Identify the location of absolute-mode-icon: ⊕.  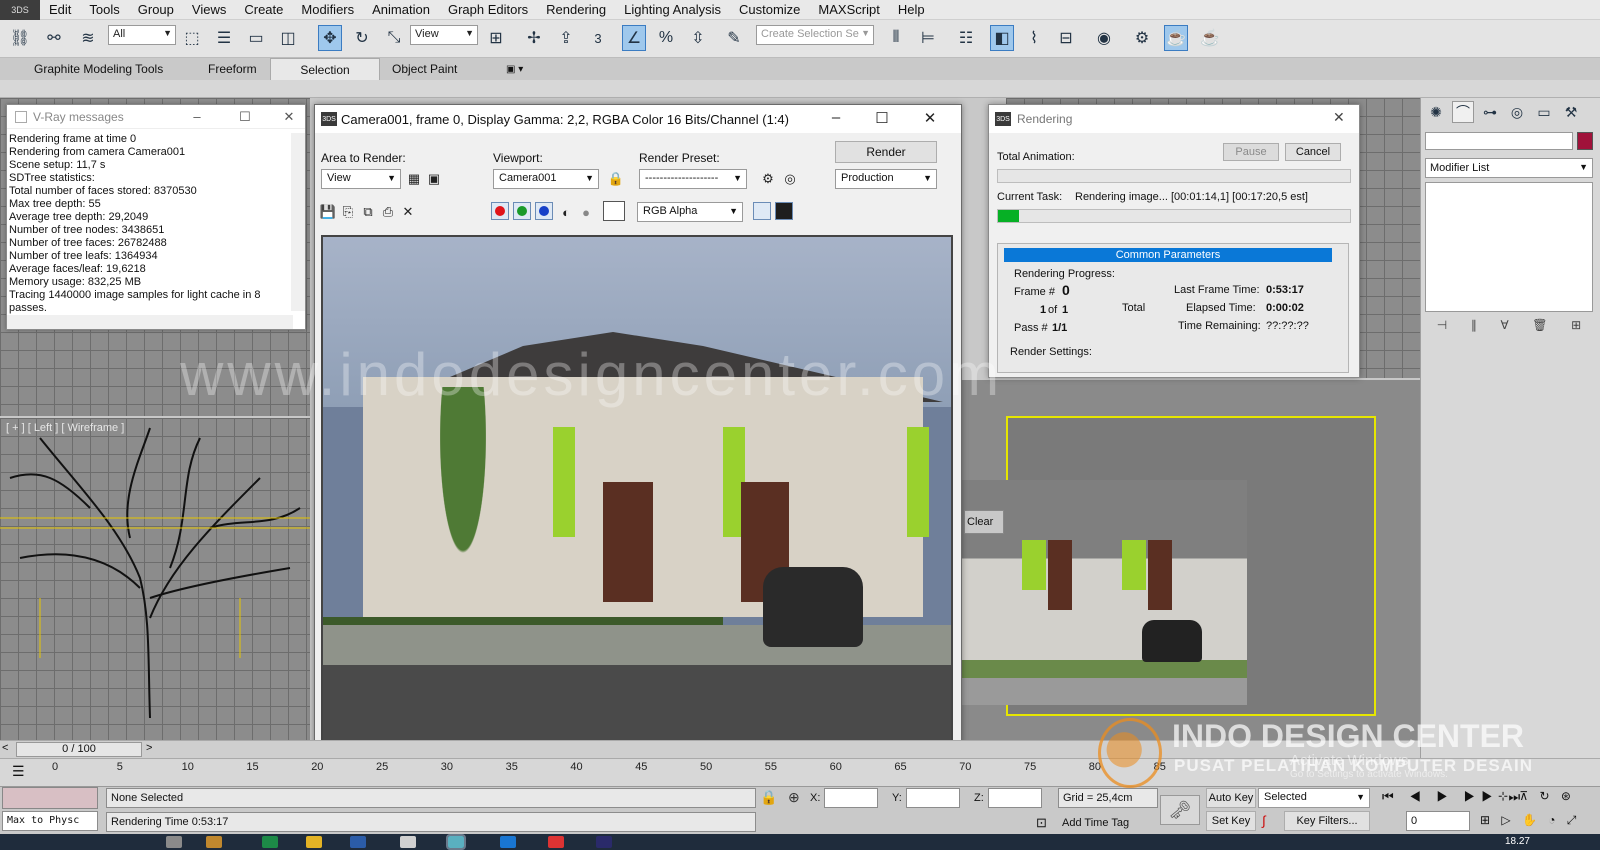
(794, 797).